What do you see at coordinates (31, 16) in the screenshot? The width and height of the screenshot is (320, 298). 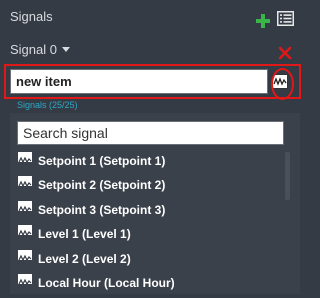 I see `panel-title: Signals` at bounding box center [31, 16].